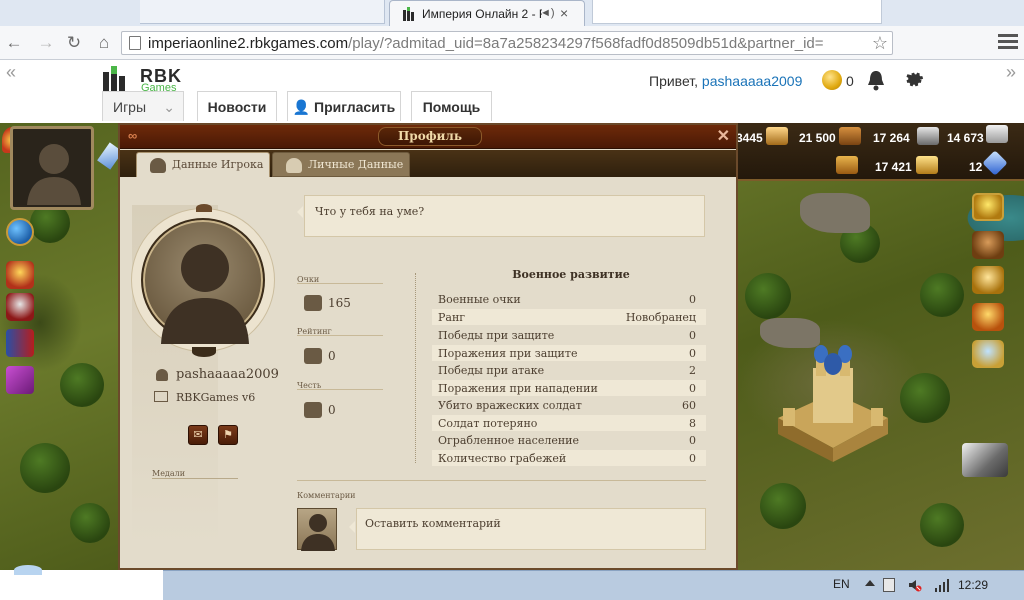  What do you see at coordinates (28, 570) in the screenshot?
I see `start-button` at bounding box center [28, 570].